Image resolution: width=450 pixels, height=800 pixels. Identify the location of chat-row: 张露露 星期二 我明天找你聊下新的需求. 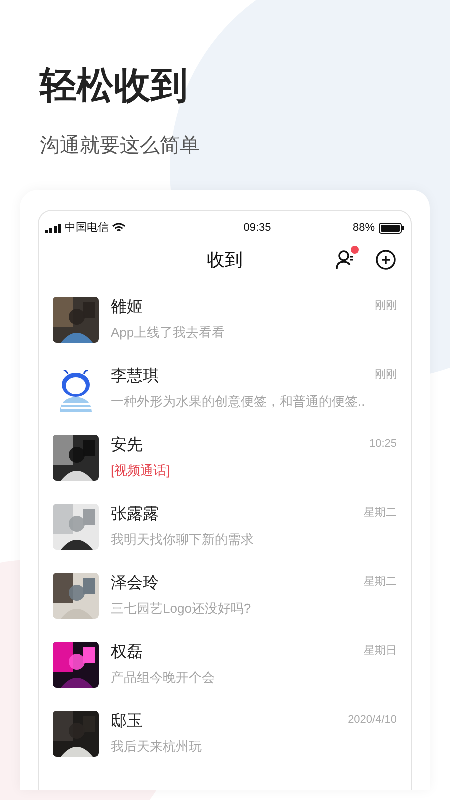
(225, 527).